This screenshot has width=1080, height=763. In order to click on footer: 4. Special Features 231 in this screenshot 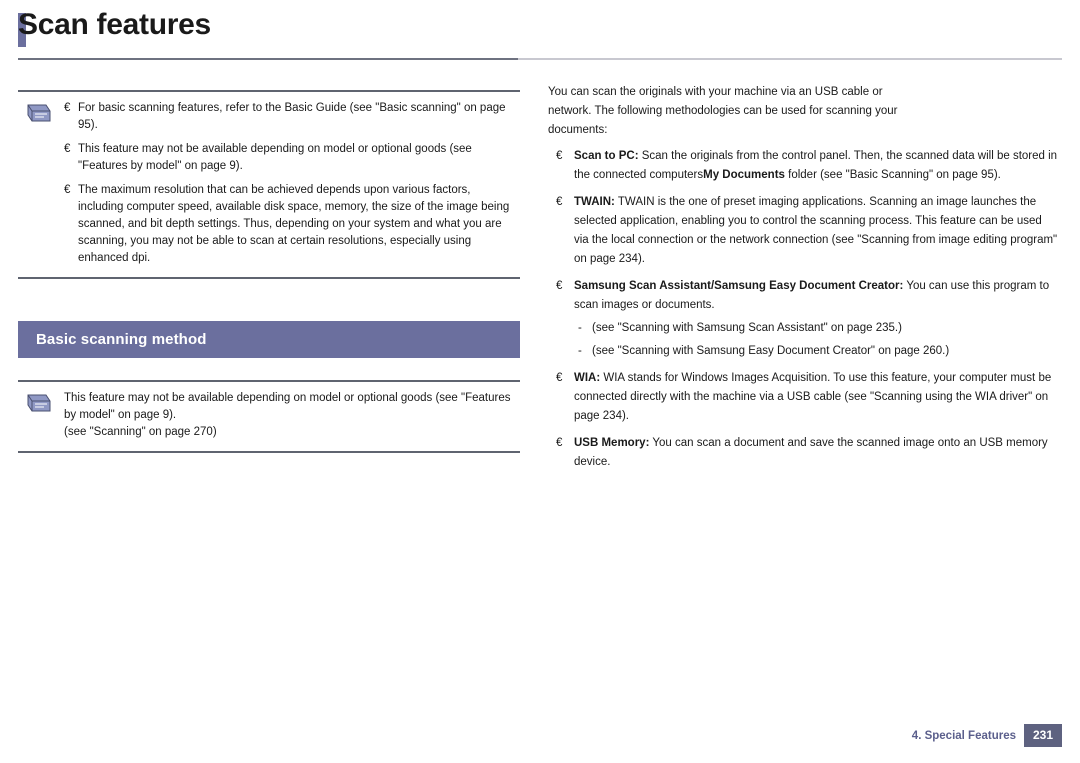, I will do `click(987, 735)`.